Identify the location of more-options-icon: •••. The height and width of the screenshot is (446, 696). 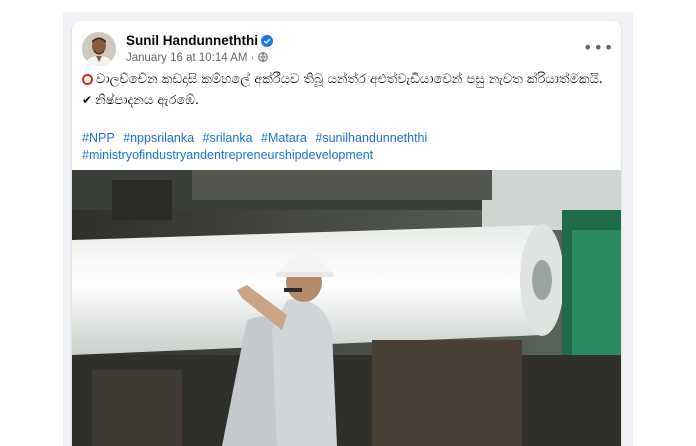
(598, 48).